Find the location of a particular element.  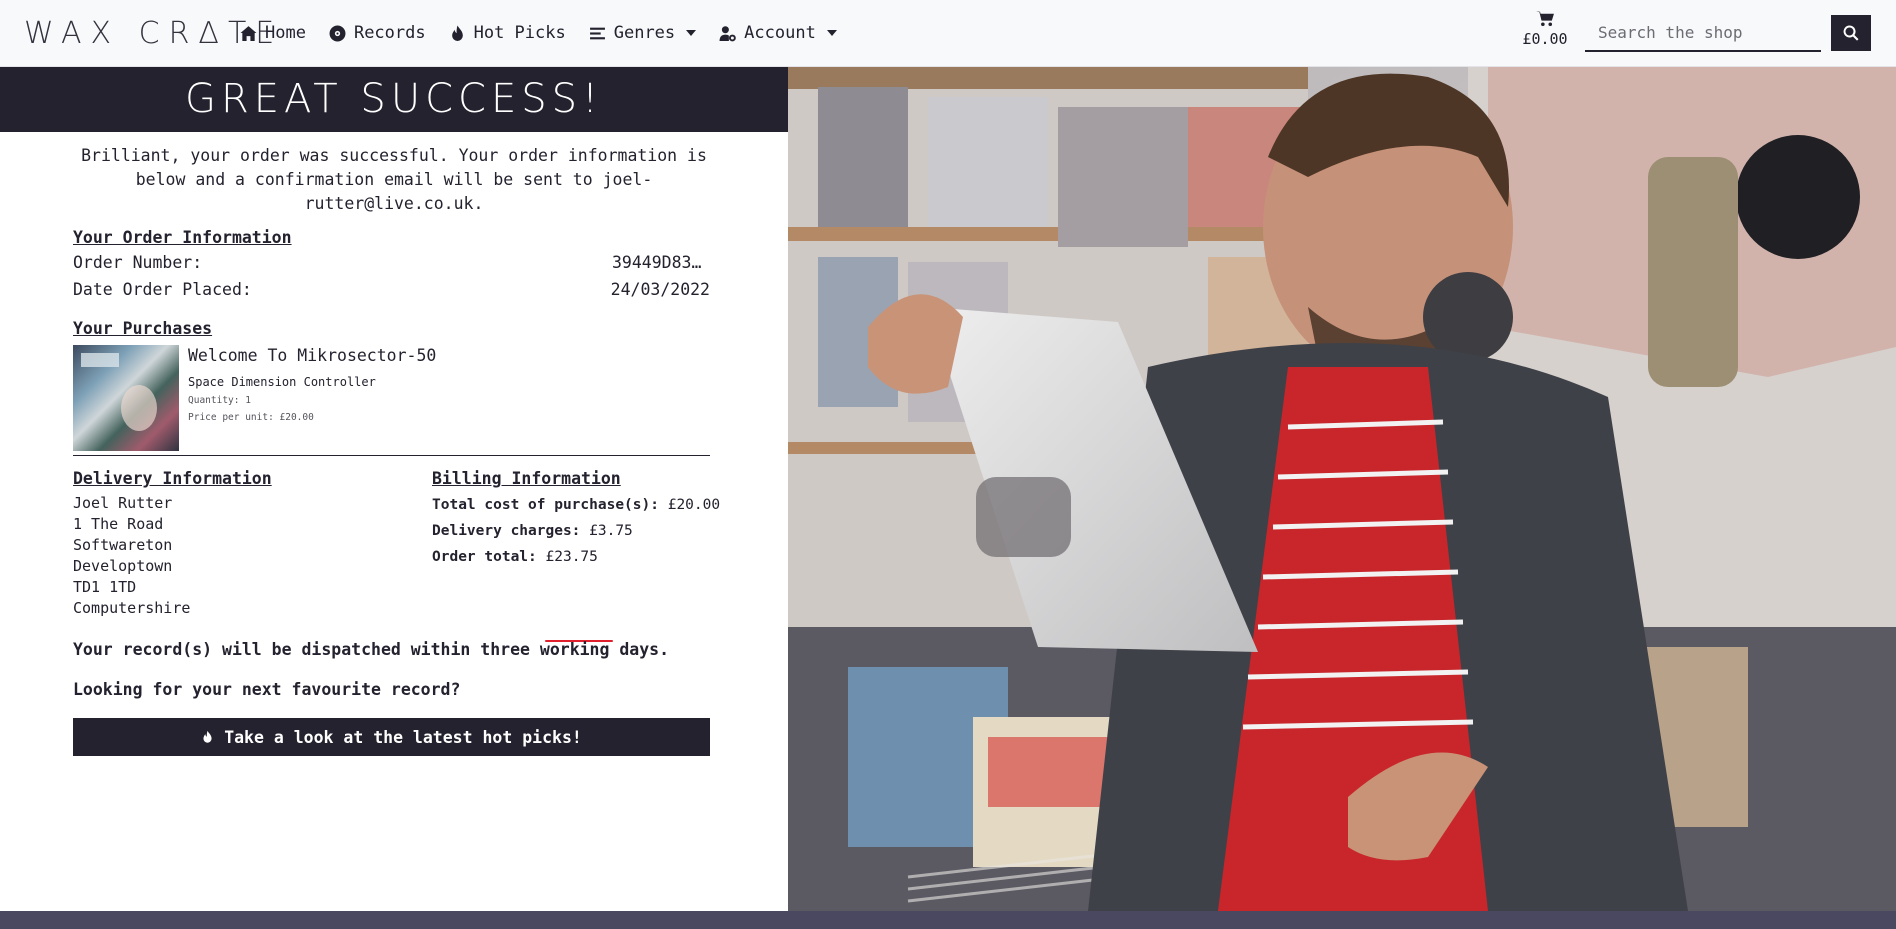

nav-account-label: Account is located at coordinates (780, 33).